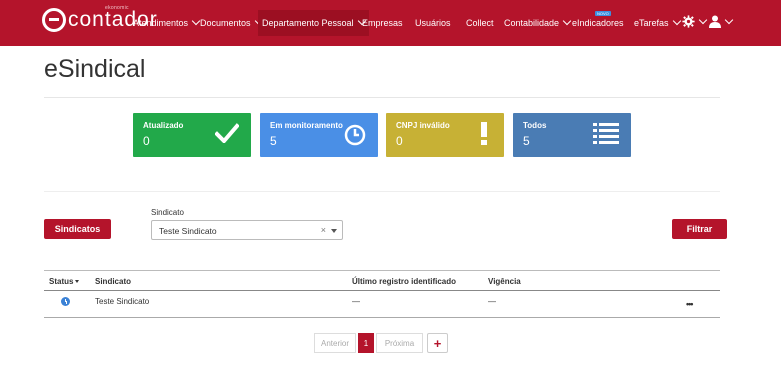 This screenshot has width=781, height=365. I want to click on header-label: Status, so click(61, 281).